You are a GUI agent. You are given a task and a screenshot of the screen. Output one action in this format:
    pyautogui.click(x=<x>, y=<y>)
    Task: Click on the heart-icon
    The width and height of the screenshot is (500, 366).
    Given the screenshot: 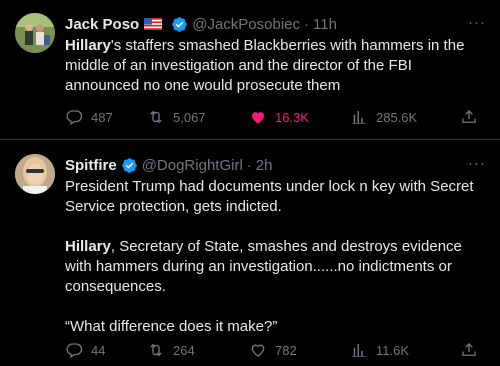 What is the action you would take?
    pyautogui.click(x=258, y=350)
    